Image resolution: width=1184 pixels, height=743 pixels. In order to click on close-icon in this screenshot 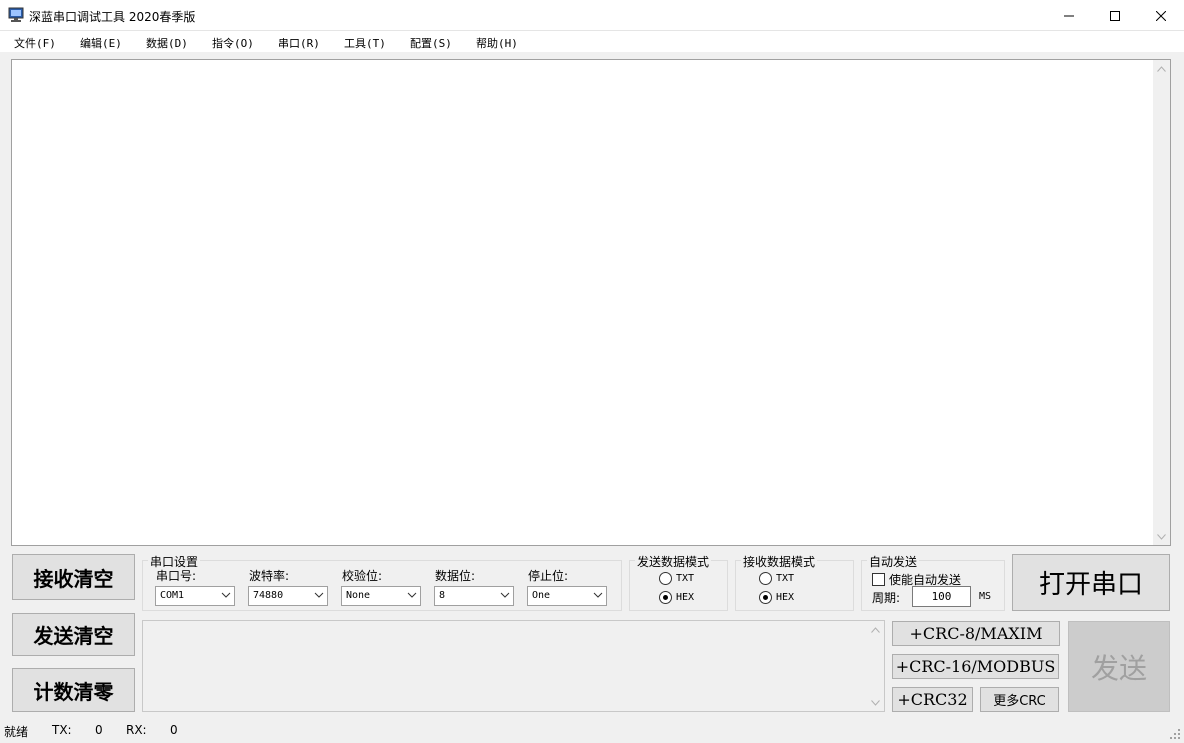, I will do `click(1161, 15)`.